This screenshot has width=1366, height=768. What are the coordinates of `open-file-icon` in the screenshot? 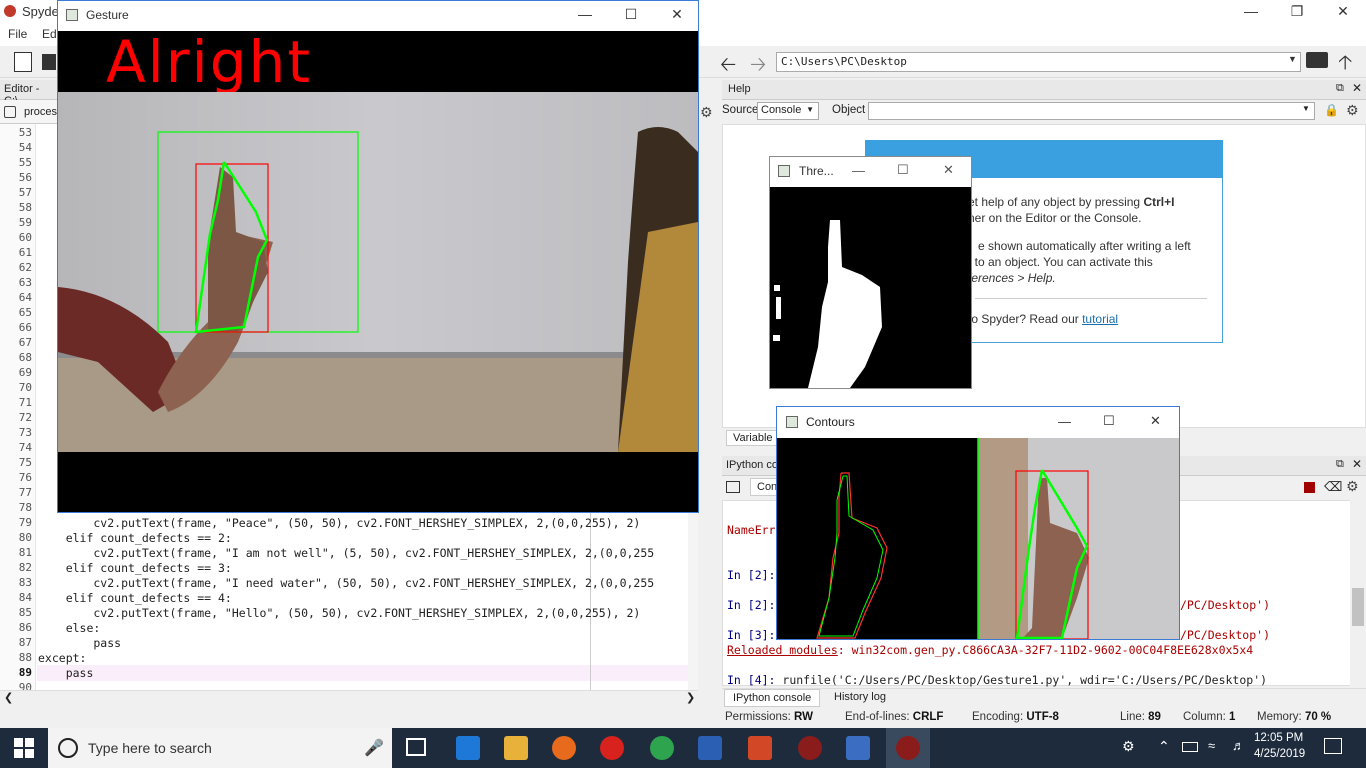 It's located at (49, 62).